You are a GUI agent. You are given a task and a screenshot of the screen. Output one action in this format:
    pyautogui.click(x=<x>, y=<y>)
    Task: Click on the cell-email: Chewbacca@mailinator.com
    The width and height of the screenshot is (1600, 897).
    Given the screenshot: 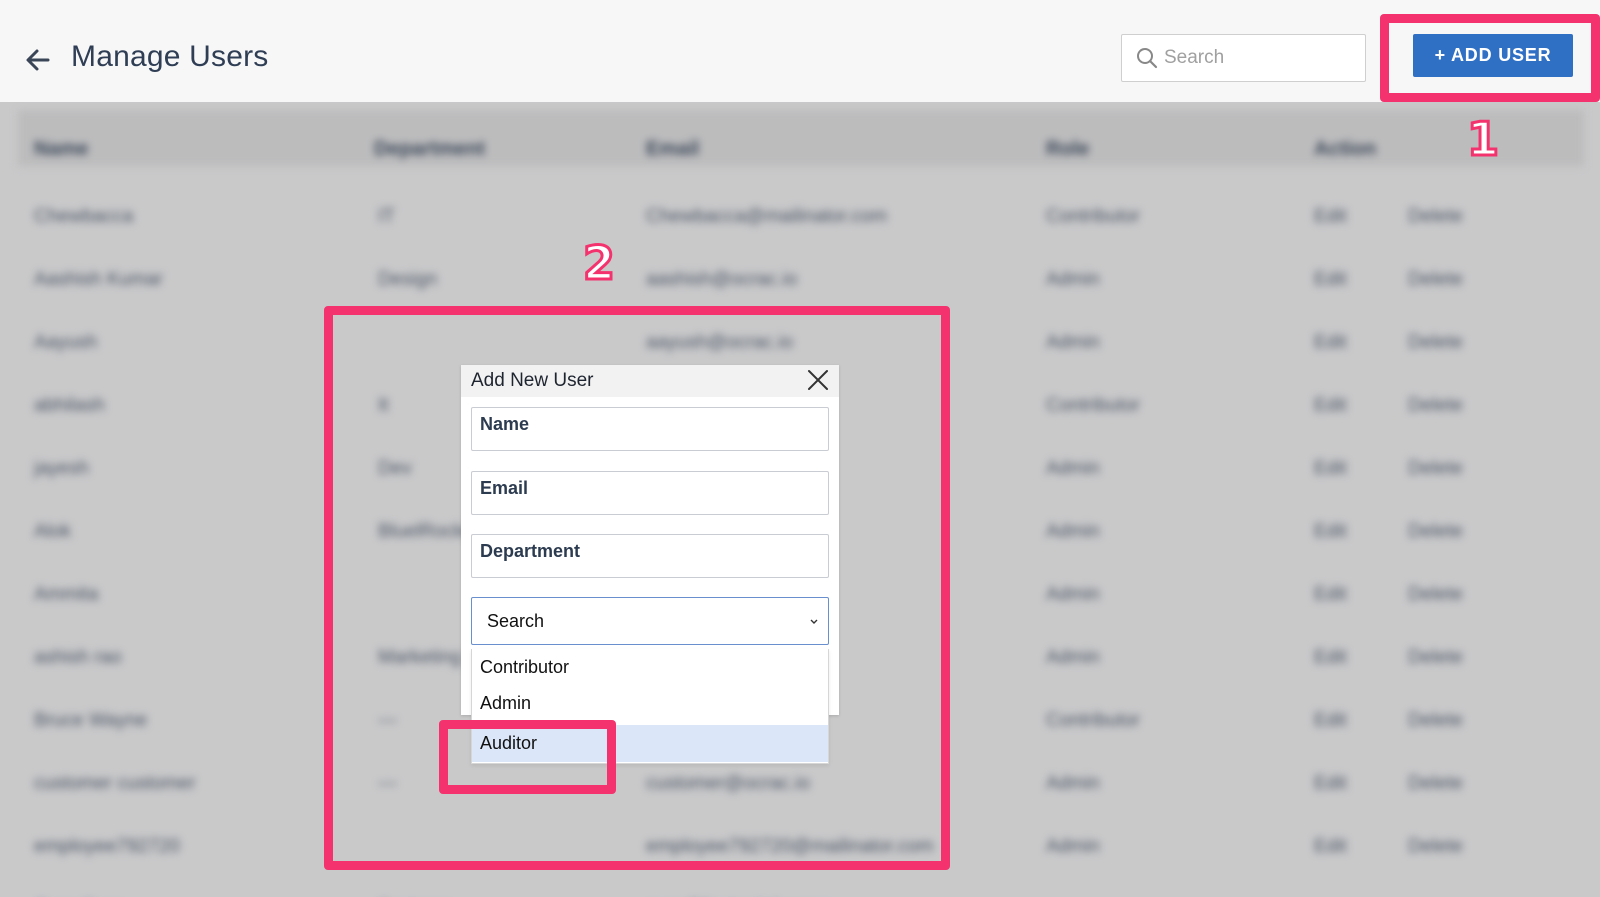 What is the action you would take?
    pyautogui.click(x=767, y=216)
    